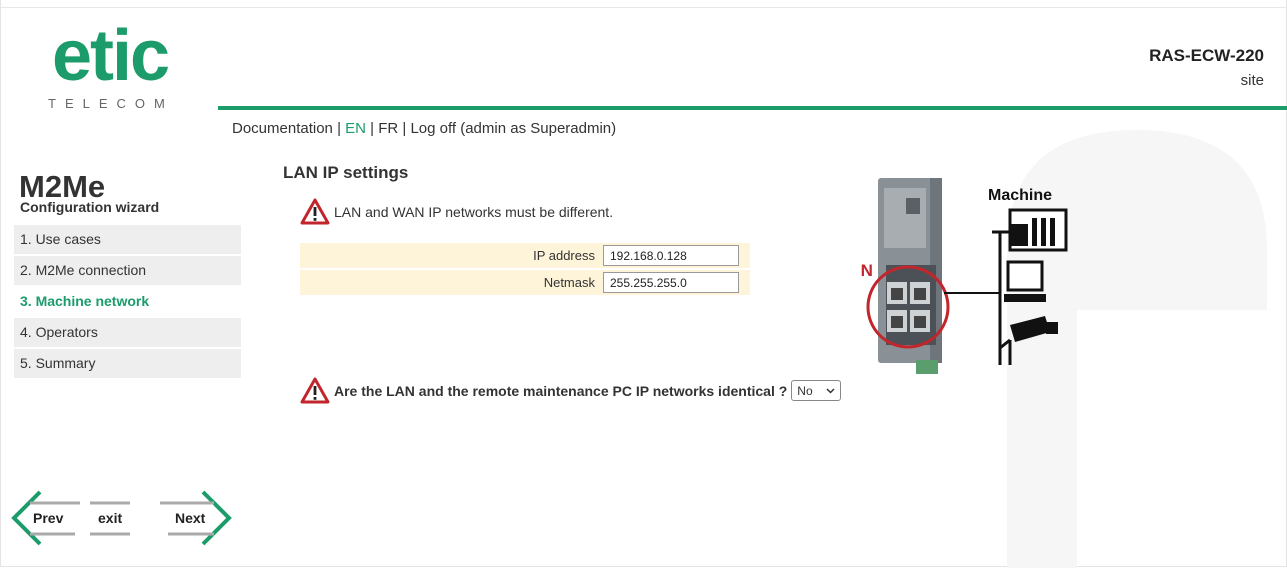 This screenshot has width=1287, height=568. Describe the element at coordinates (752, 108) in the screenshot. I see `header-rule` at that location.